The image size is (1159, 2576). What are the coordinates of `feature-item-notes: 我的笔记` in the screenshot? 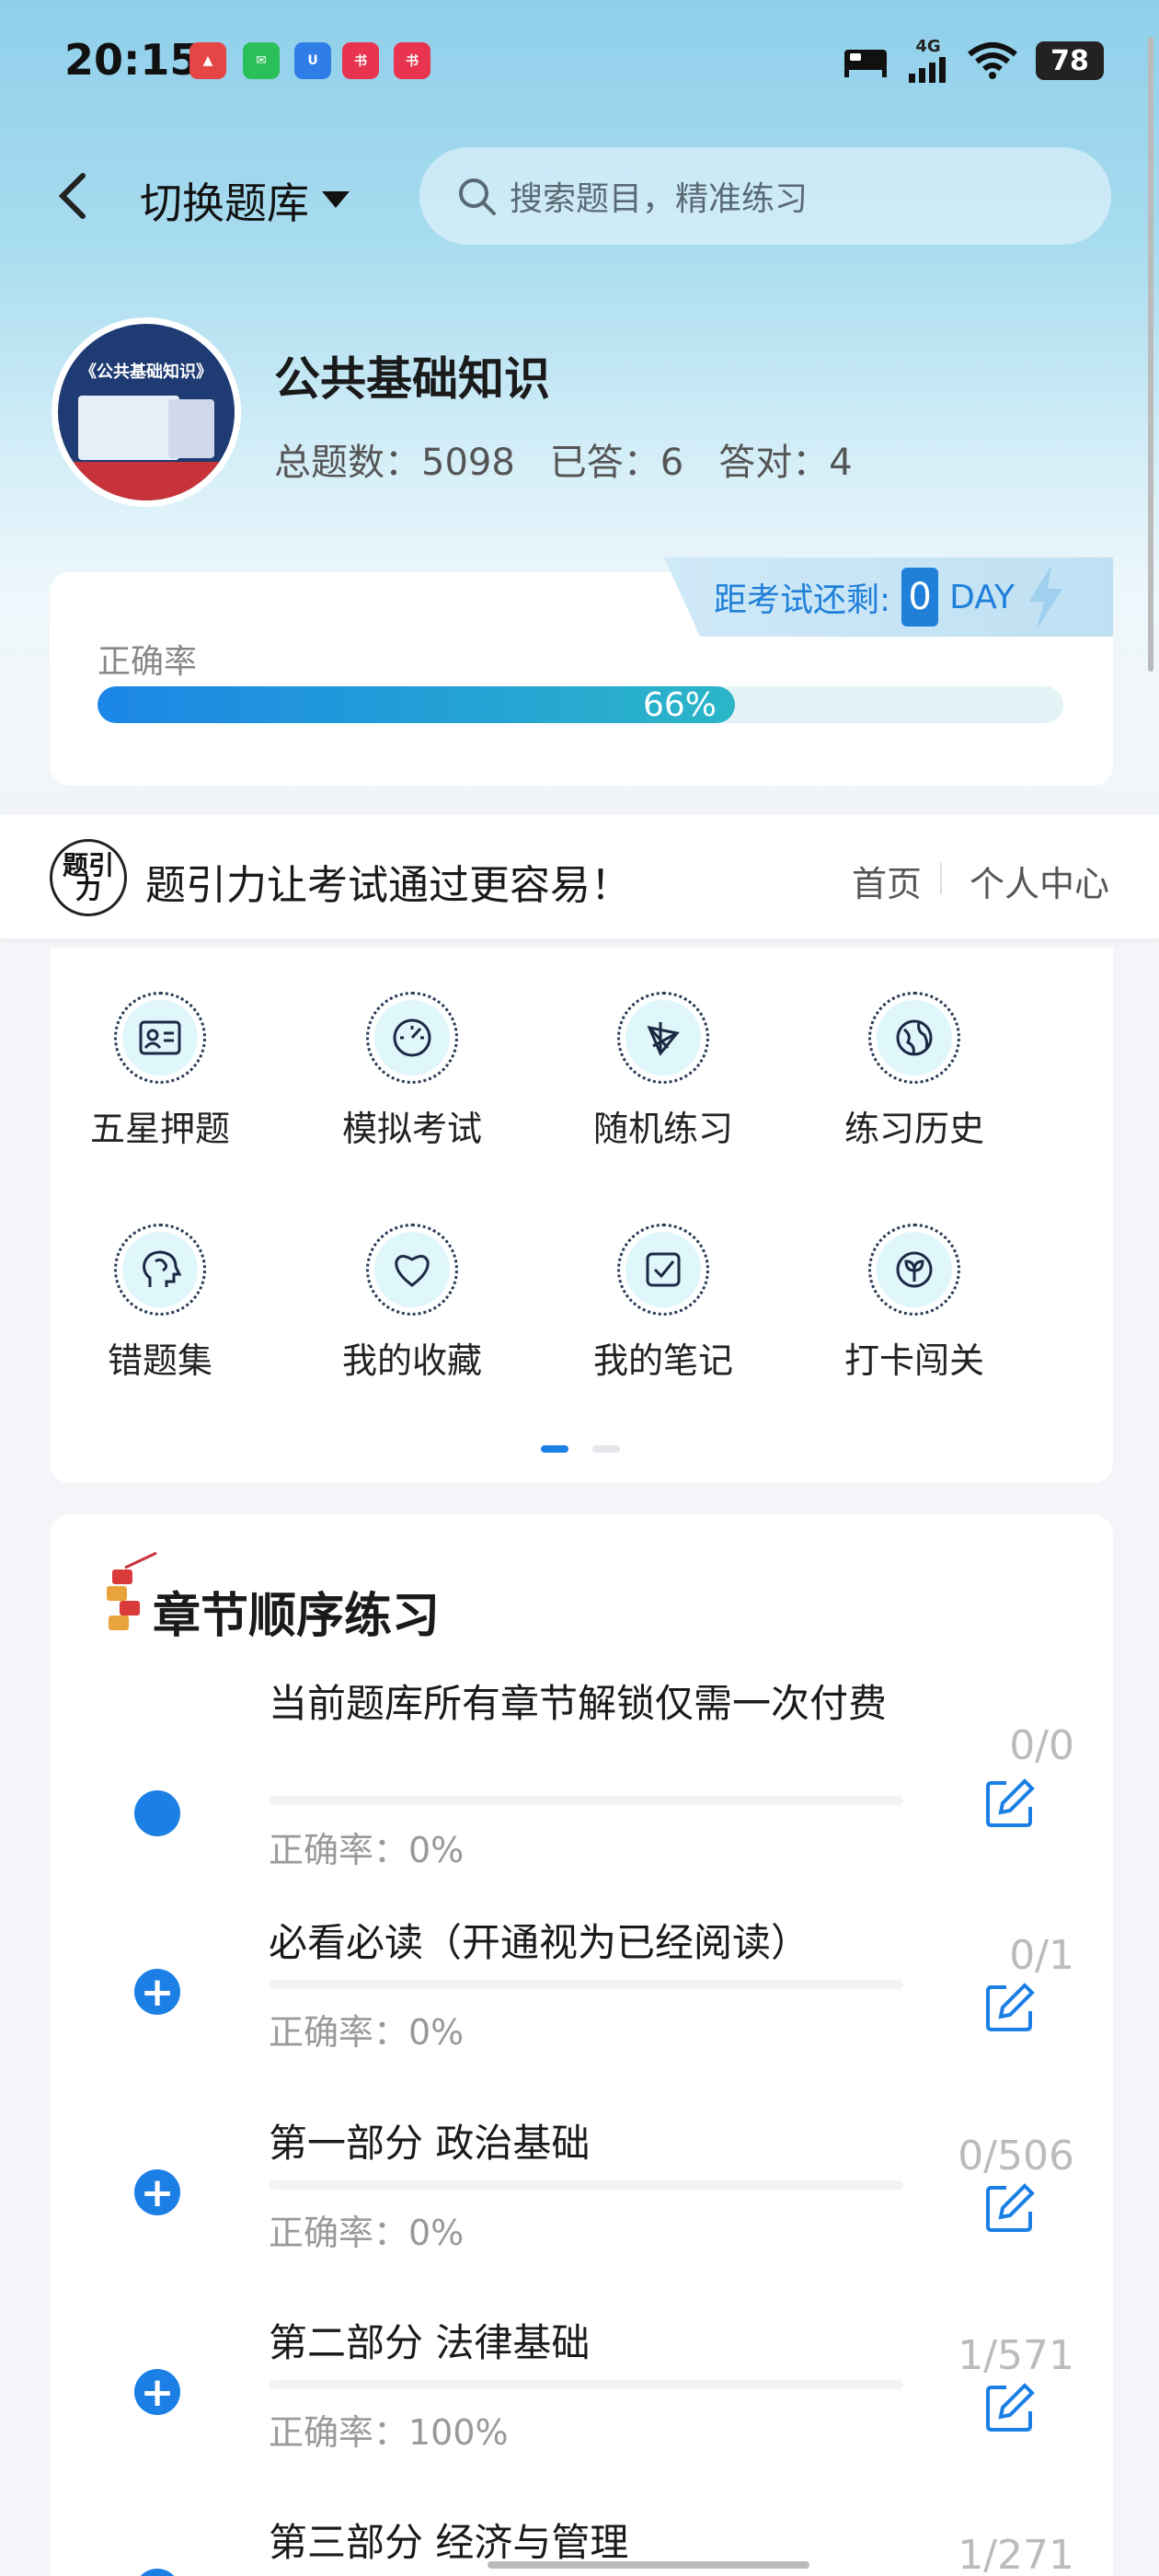 It's located at (663, 1303).